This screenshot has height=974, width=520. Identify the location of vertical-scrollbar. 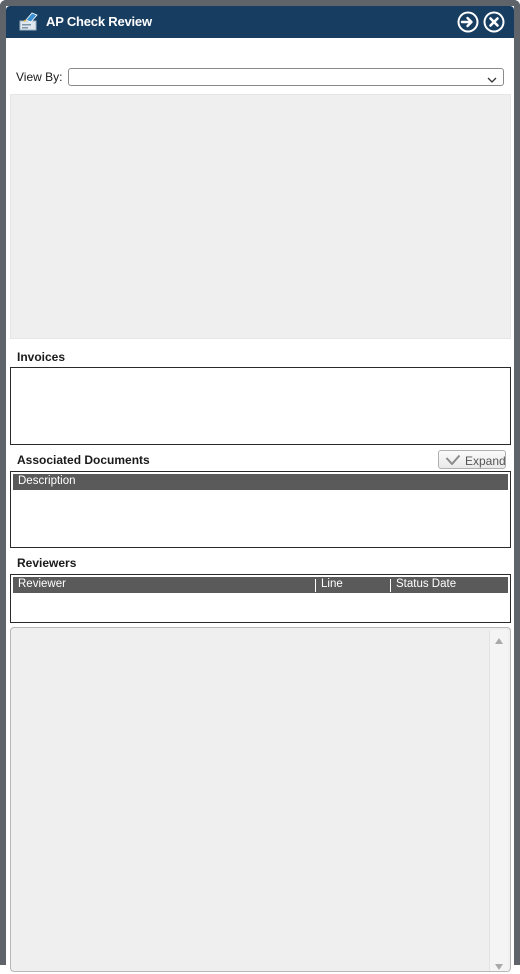
(498, 800).